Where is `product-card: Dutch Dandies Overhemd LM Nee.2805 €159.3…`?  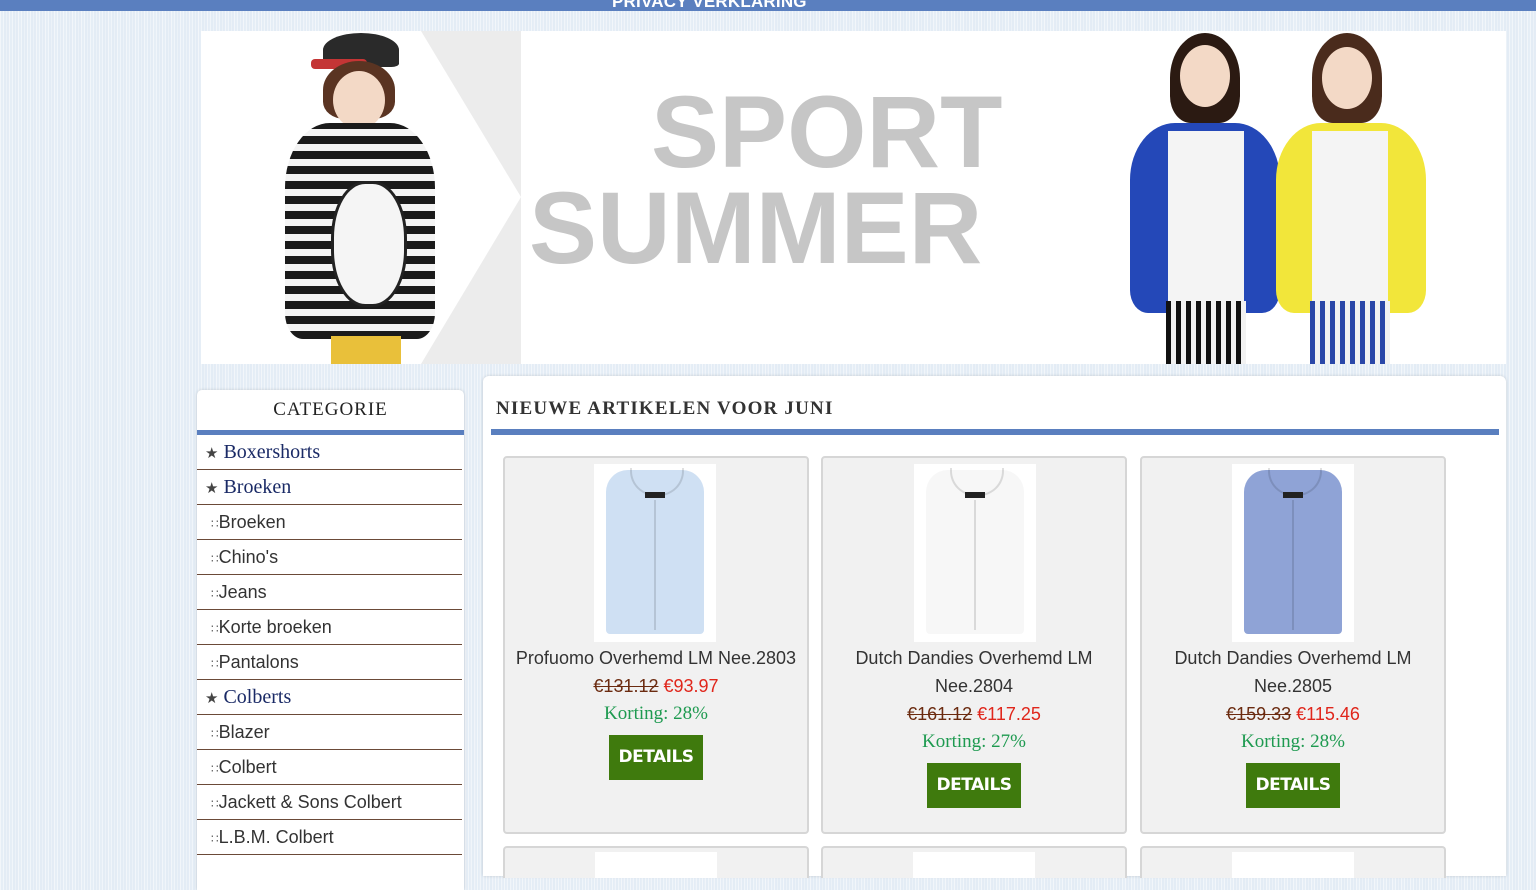 product-card: Dutch Dandies Overhemd LM Nee.2805 €159.3… is located at coordinates (1293, 645).